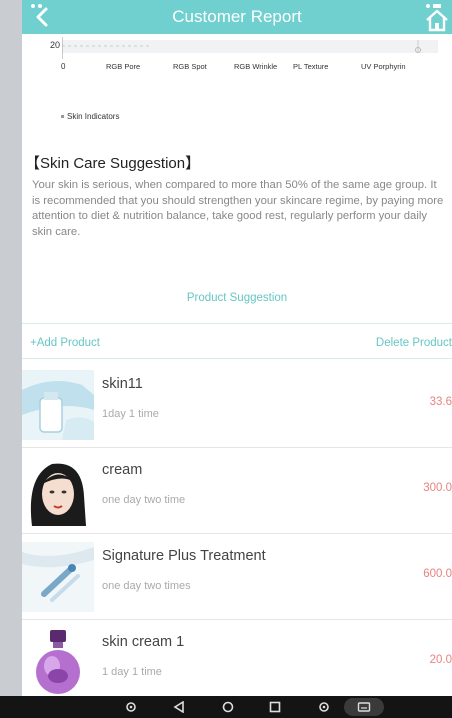  I want to click on product-name: skin11, so click(122, 384).